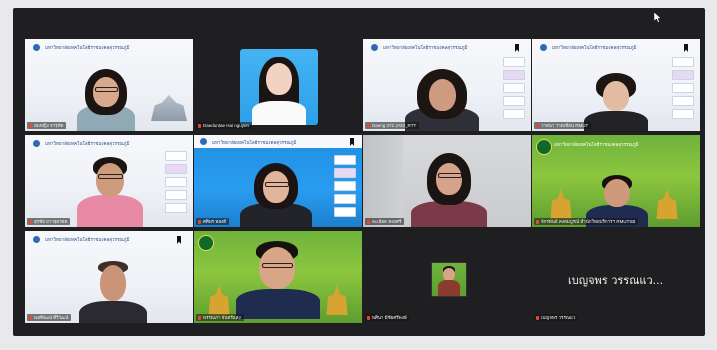  What do you see at coordinates (392, 125) in the screenshot?
I see `participant-name-label: Daeng 372 JANI_RTT` at bounding box center [392, 125].